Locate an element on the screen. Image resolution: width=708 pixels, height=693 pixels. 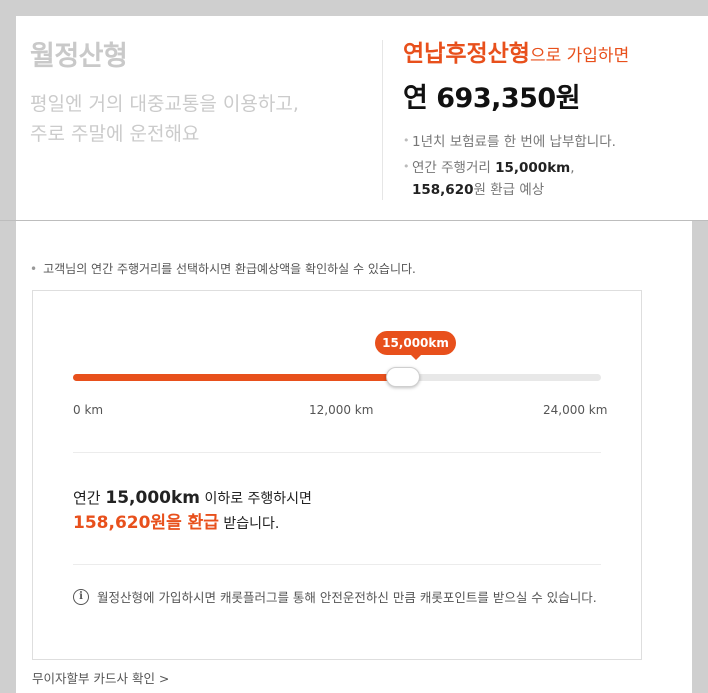
mileage-slider-track is located at coordinates (337, 377).